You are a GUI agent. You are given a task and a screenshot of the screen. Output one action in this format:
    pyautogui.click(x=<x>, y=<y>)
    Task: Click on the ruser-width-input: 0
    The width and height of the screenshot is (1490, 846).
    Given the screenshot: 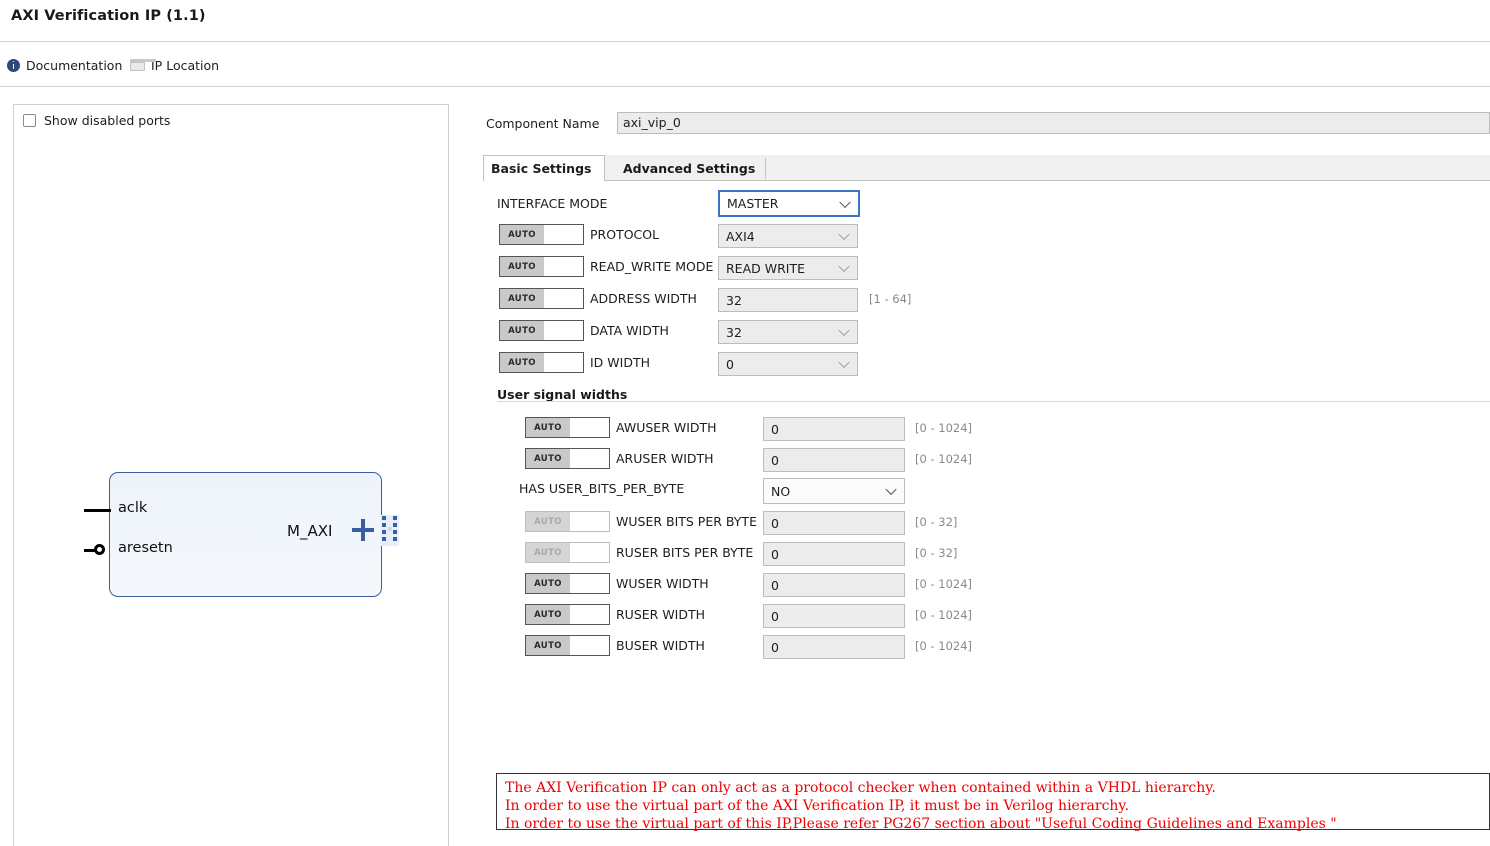 What is the action you would take?
    pyautogui.click(x=834, y=616)
    